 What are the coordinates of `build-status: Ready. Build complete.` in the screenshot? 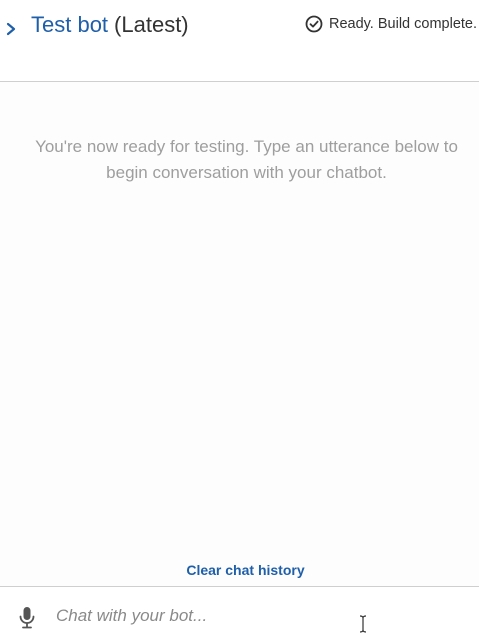 It's located at (391, 24).